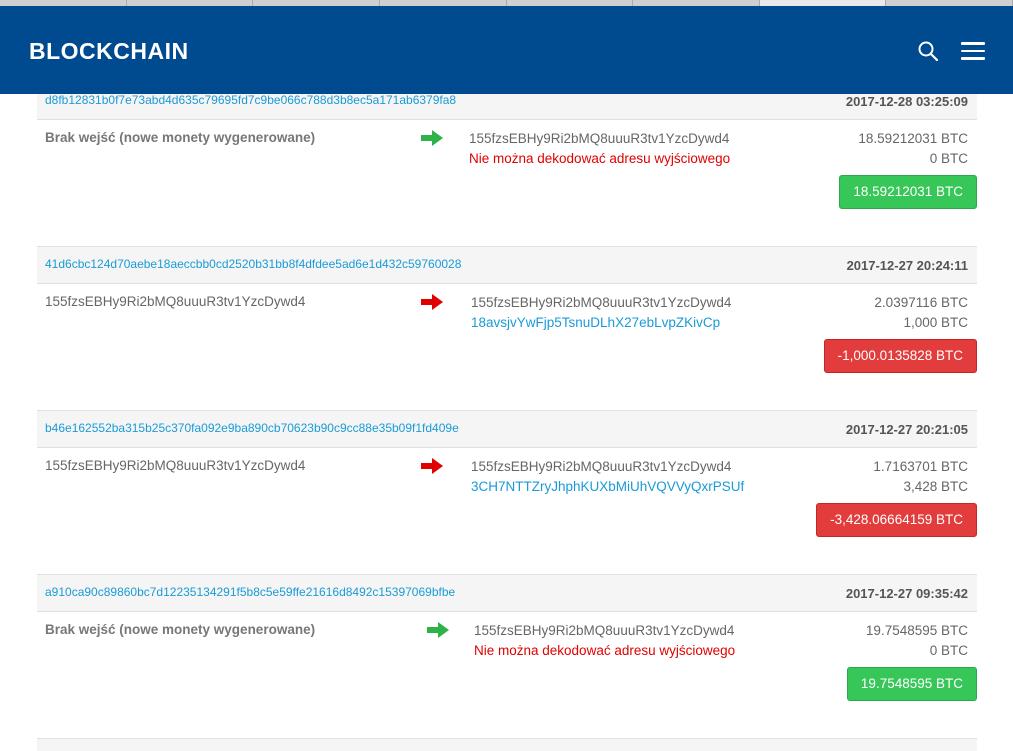 This screenshot has height=751, width=1013. Describe the element at coordinates (921, 313) in the screenshot. I see `transaction-amounts: 2.0397116 BTC 1,000 BTC` at that location.